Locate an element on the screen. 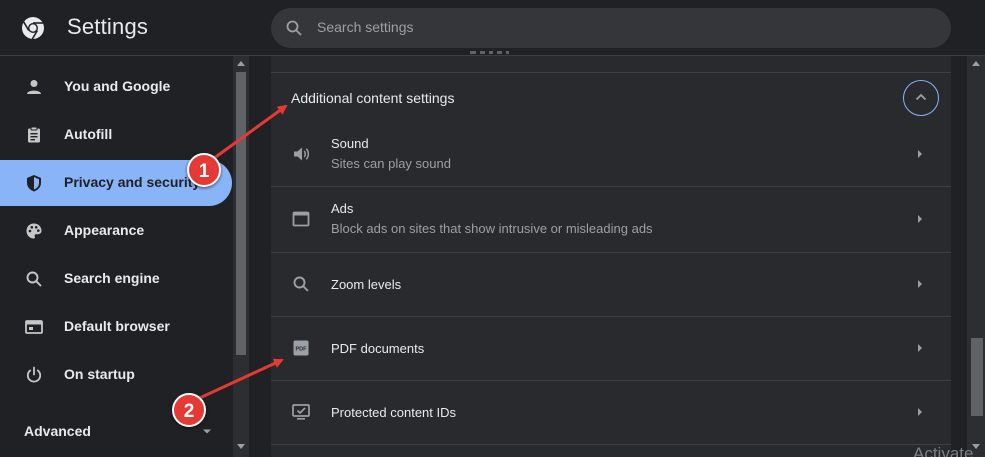 This screenshot has width=985, height=457. speaker-icon is located at coordinates (302, 154).